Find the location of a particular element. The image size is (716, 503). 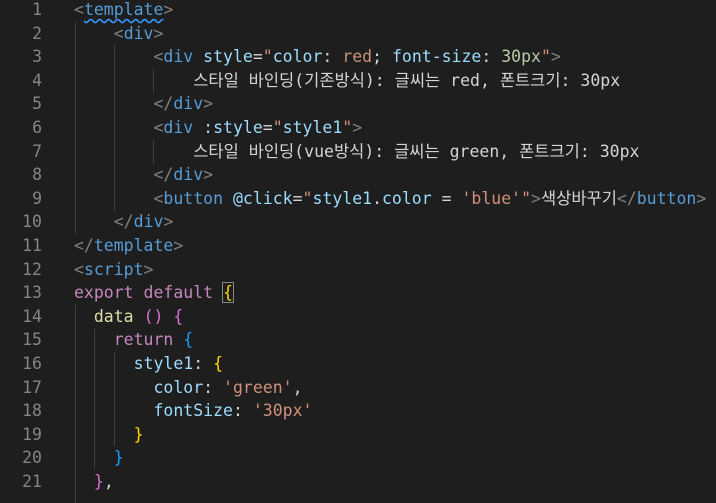

code-line: }, is located at coordinates (395, 482).